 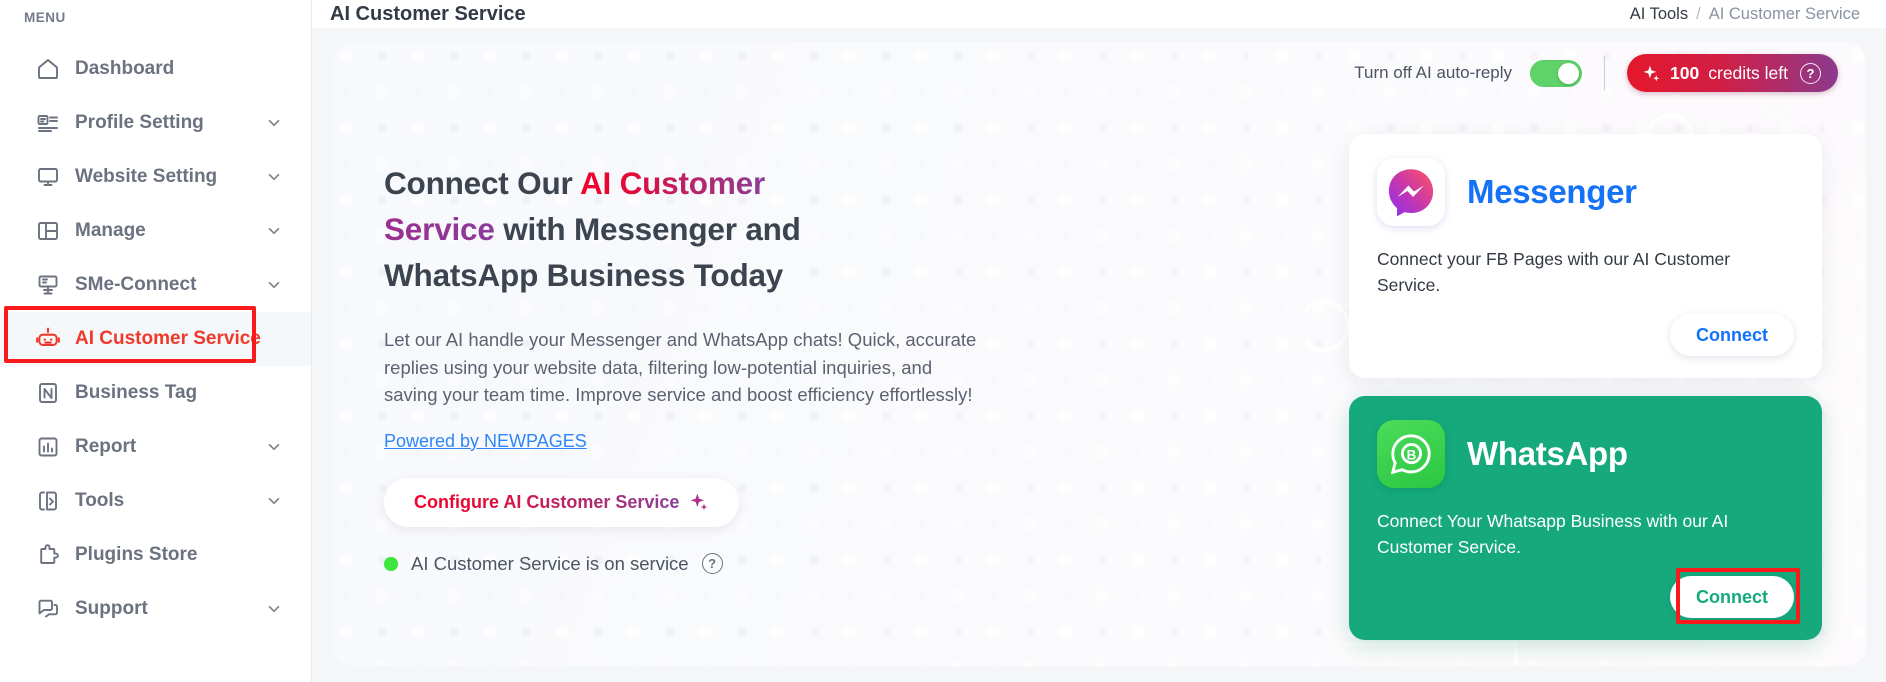 What do you see at coordinates (1552, 191) in the screenshot?
I see `messenger-brand-name: Messenger` at bounding box center [1552, 191].